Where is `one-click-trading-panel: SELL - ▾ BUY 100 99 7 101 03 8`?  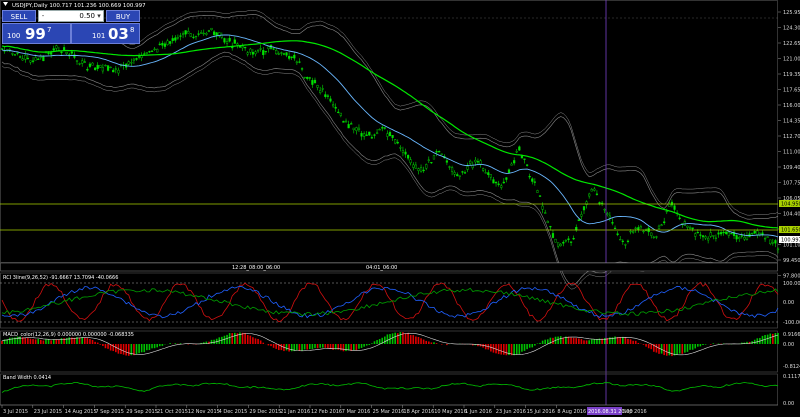 one-click-trading-panel: SELL - ▾ BUY 100 99 7 101 03 8 is located at coordinates (71, 27).